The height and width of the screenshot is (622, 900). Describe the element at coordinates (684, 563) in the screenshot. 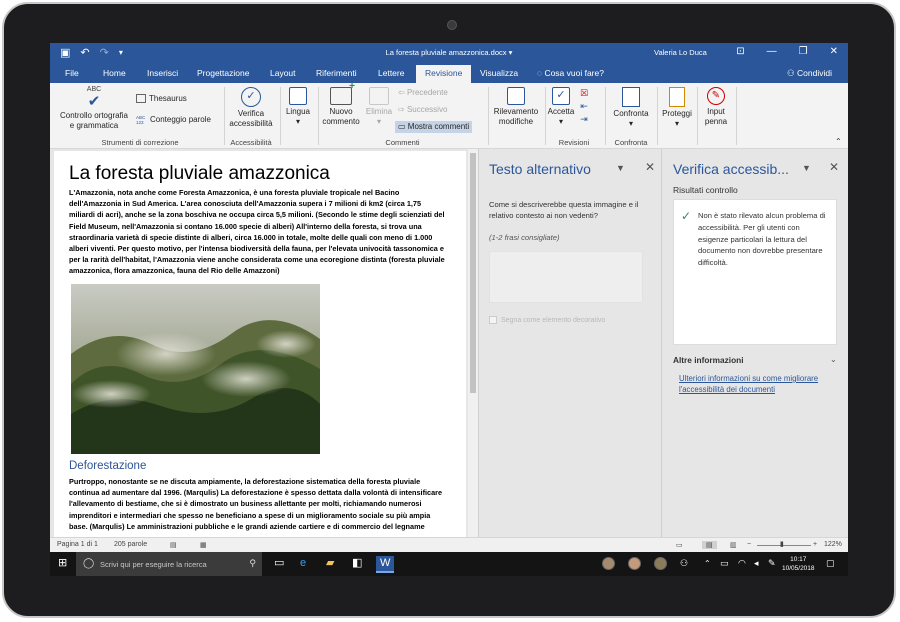

I see `people-icon: ⚇` at that location.